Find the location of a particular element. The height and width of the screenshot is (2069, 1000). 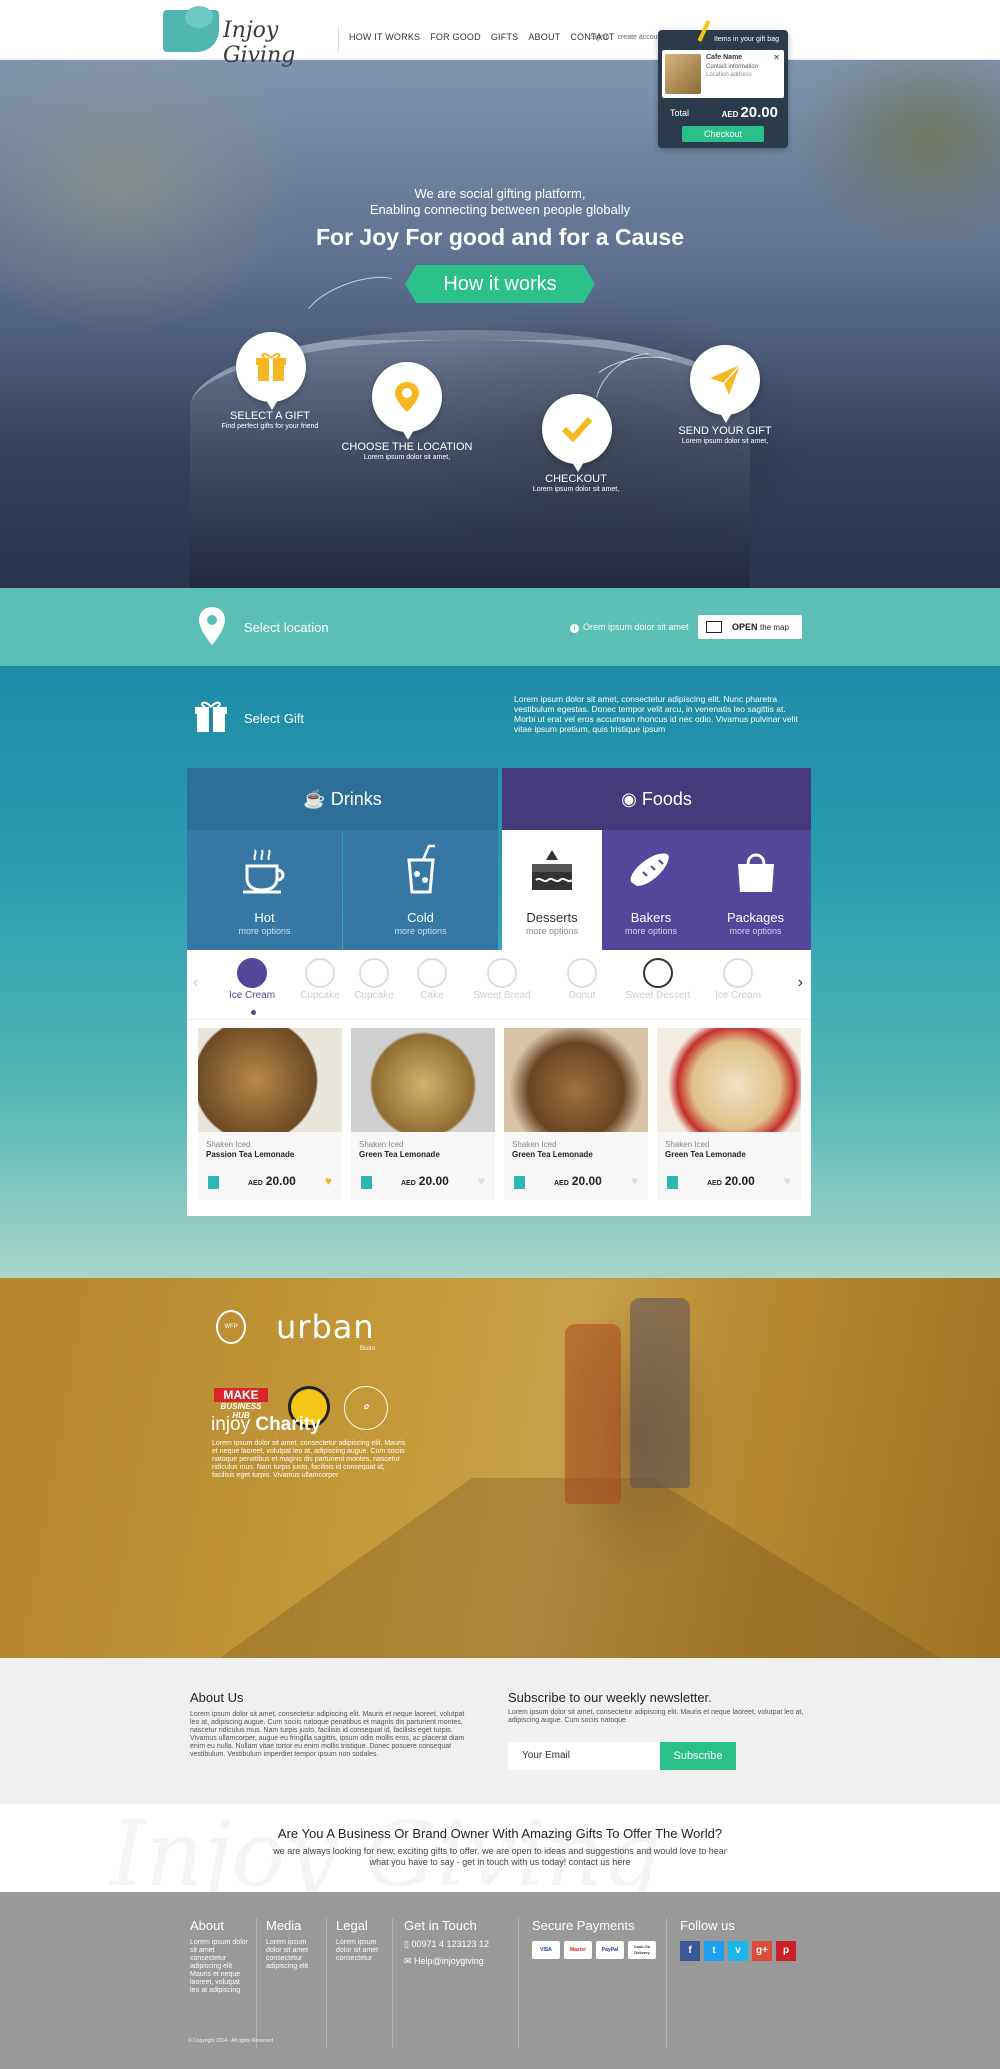

subcategory-bakers: Bakers more options is located at coordinates (651, 890).